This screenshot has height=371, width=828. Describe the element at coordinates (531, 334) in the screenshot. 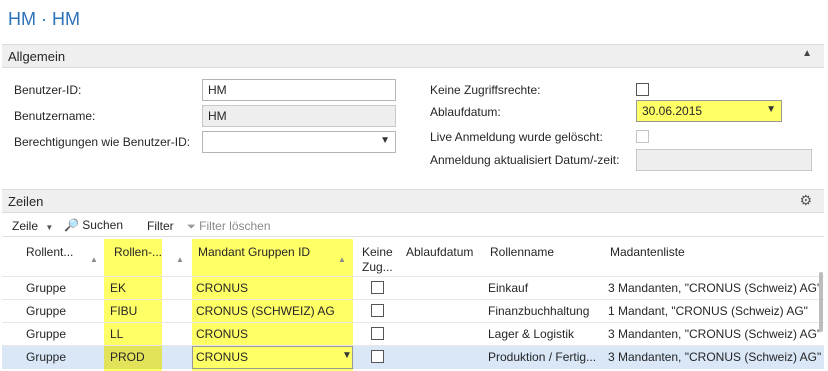

I see `cell-role-name: Lager & Logistik` at that location.